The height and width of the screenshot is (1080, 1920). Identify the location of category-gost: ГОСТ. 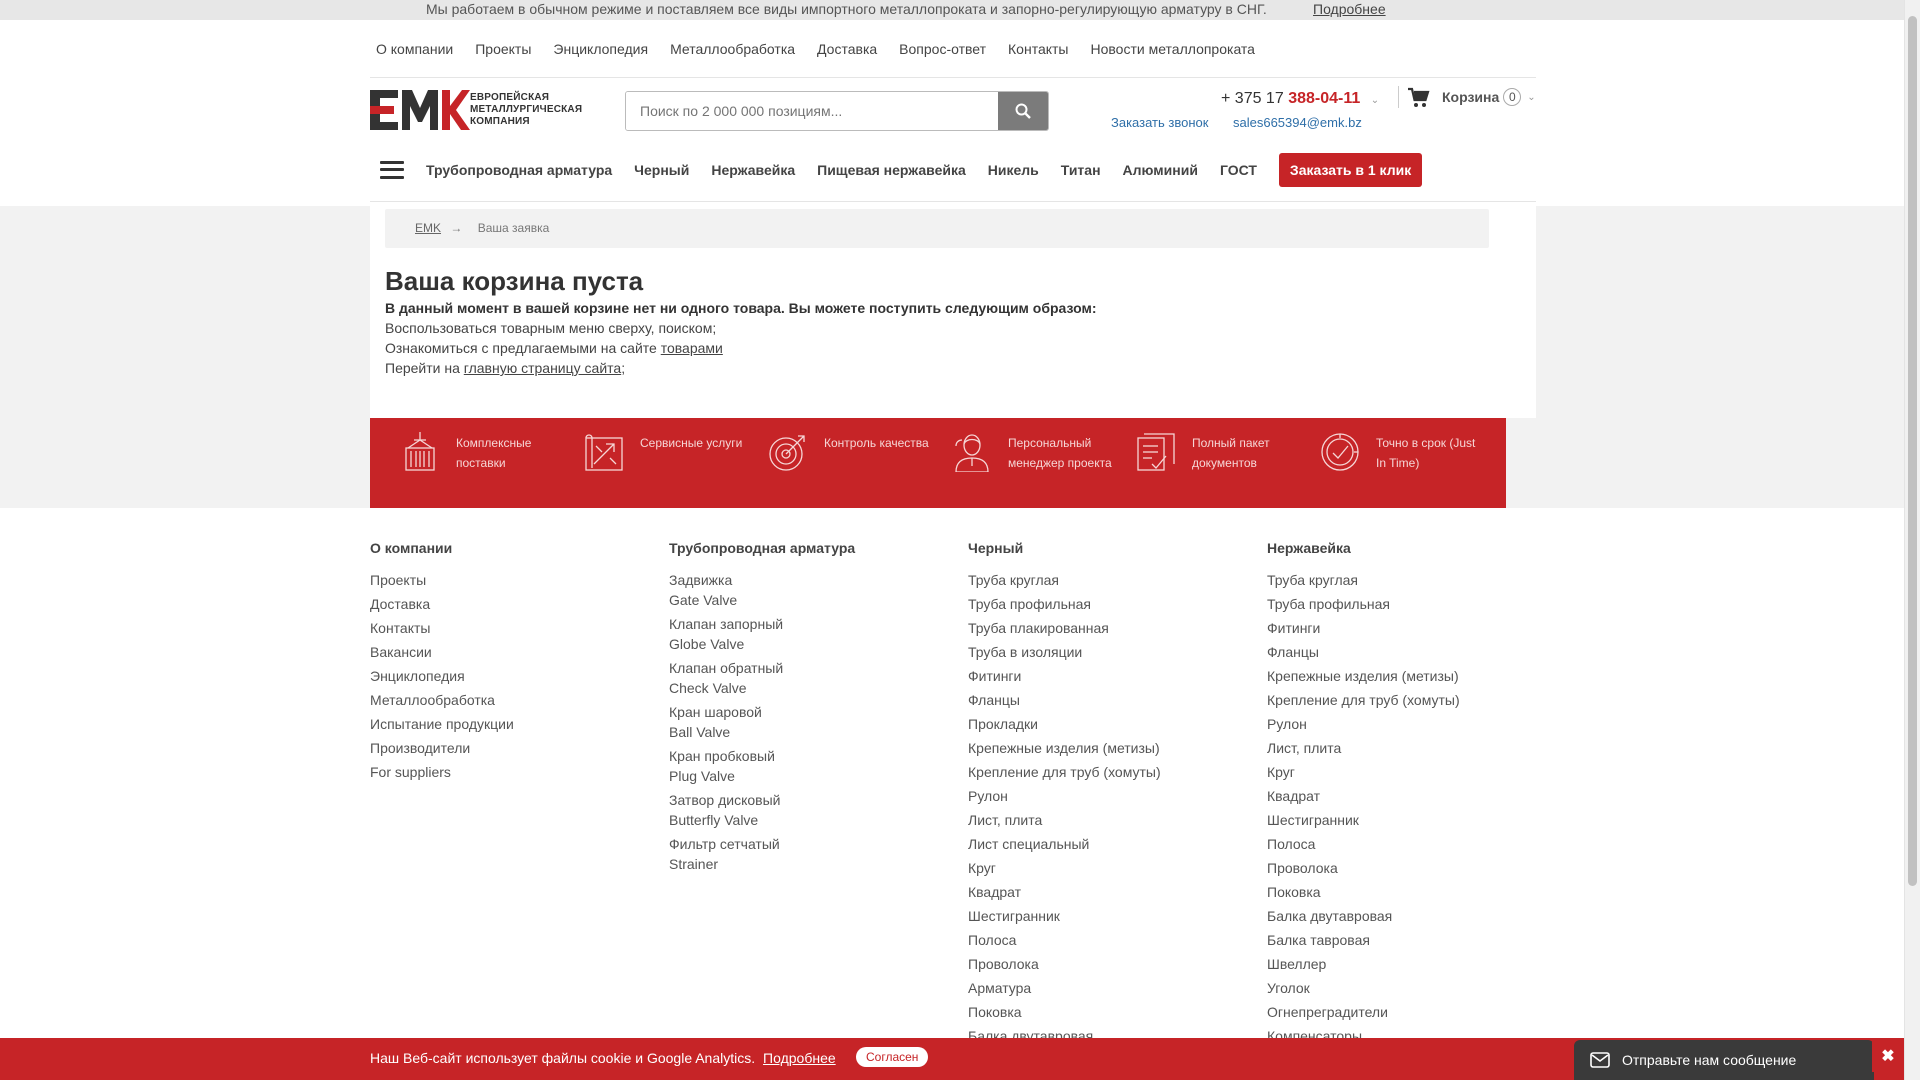
(1238, 170).